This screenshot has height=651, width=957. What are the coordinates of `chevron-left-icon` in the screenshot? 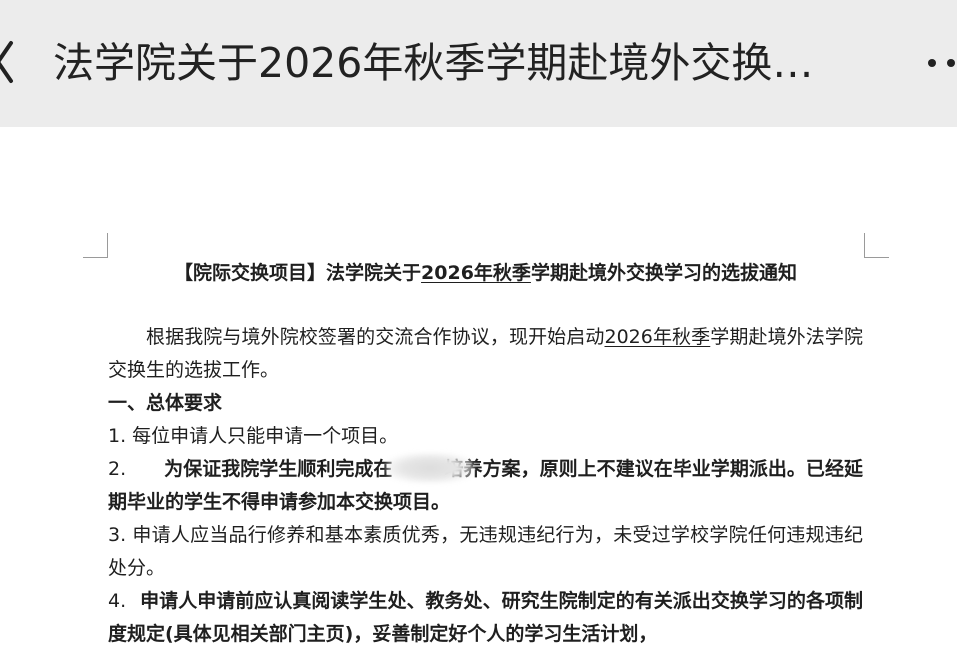 It's located at (6, 62).